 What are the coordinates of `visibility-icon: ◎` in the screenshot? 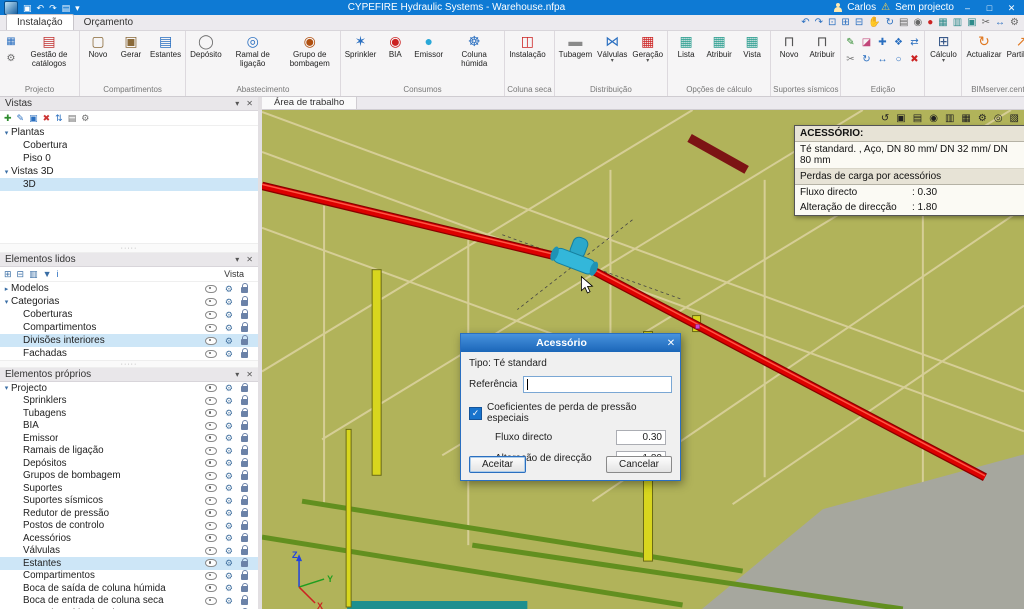 It's located at (998, 119).